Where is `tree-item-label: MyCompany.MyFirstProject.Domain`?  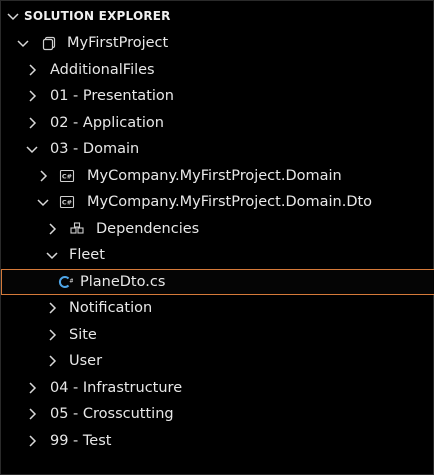 tree-item-label: MyCompany.MyFirstProject.Domain is located at coordinates (214, 175).